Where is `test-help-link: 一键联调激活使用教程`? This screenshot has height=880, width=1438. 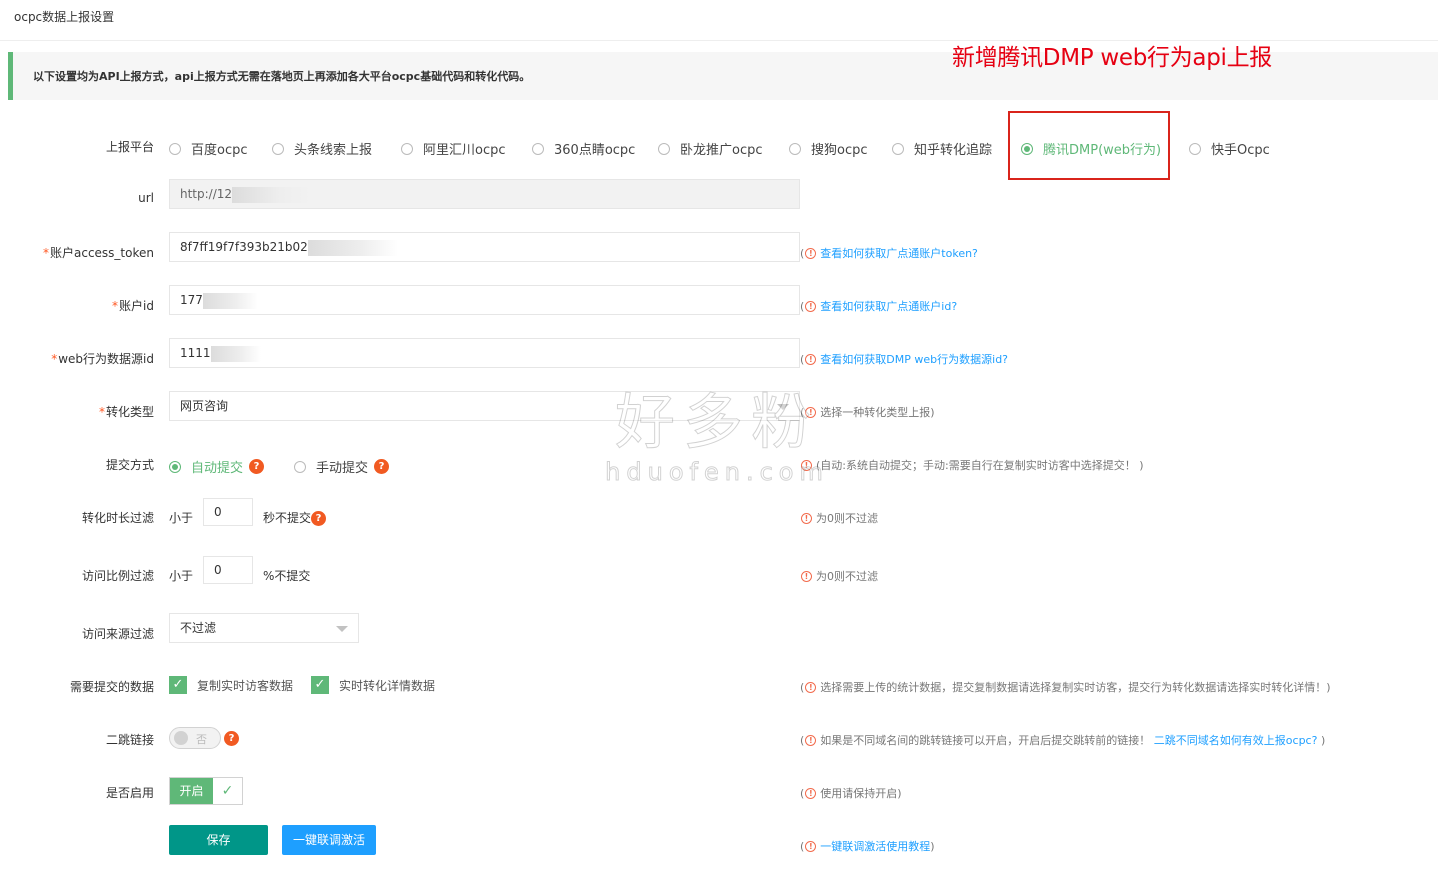
test-help-link: 一键联调激活使用教程 is located at coordinates (875, 846).